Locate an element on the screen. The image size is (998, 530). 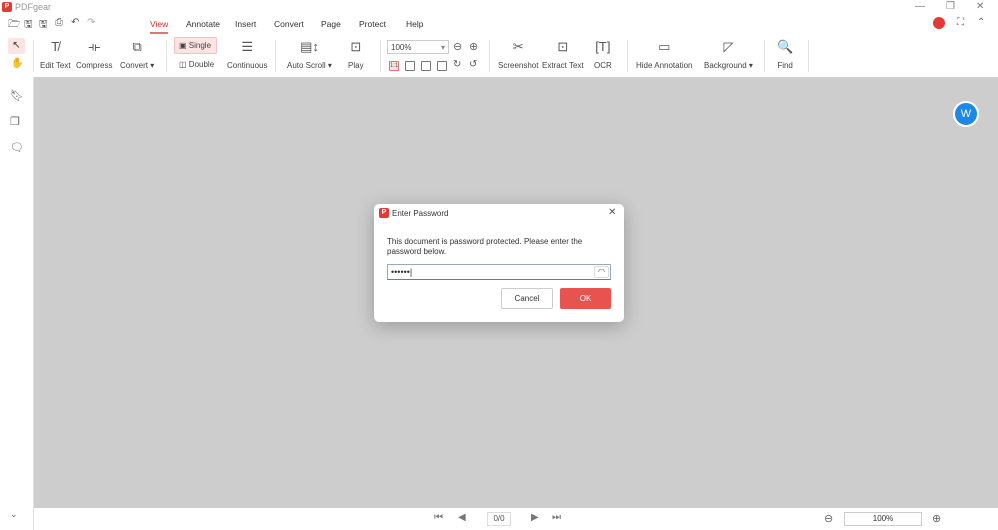
status-zoom-out-icon: ⊖ is located at coordinates (828, 518).